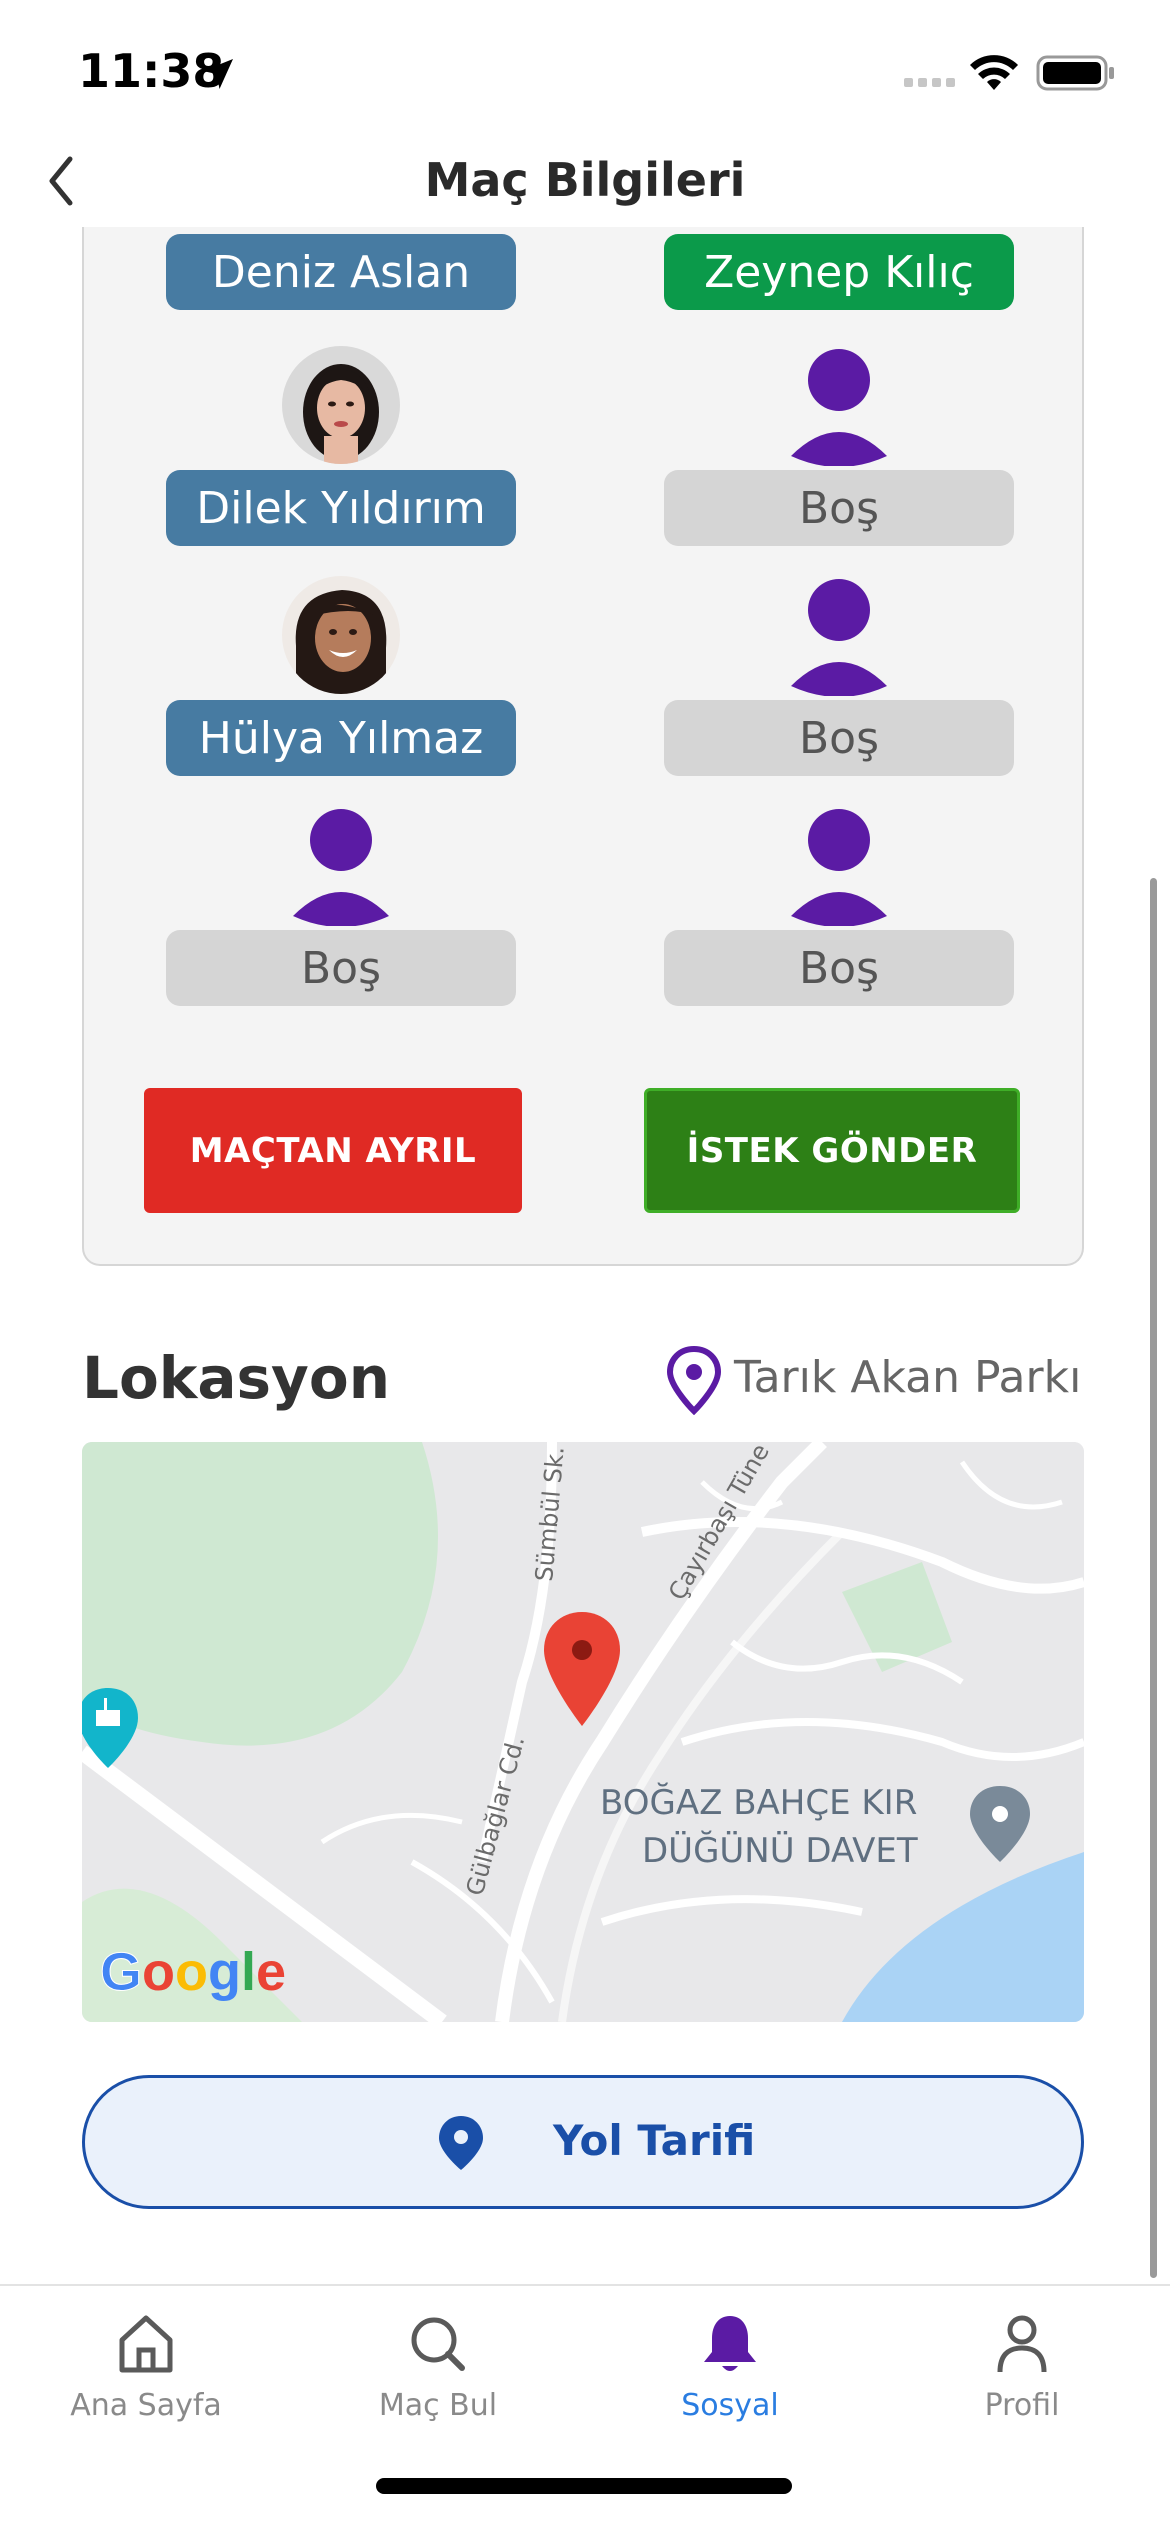  Describe the element at coordinates (730, 2405) in the screenshot. I see `tab-label: Sosyal` at that location.